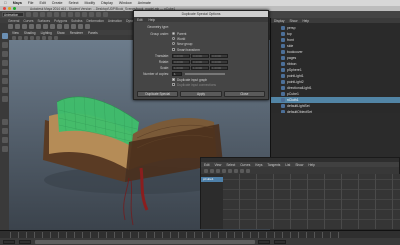  Describe the element at coordinates (173, 79) in the screenshot. I see `duplicate-input-graph-checkbox` at that location.